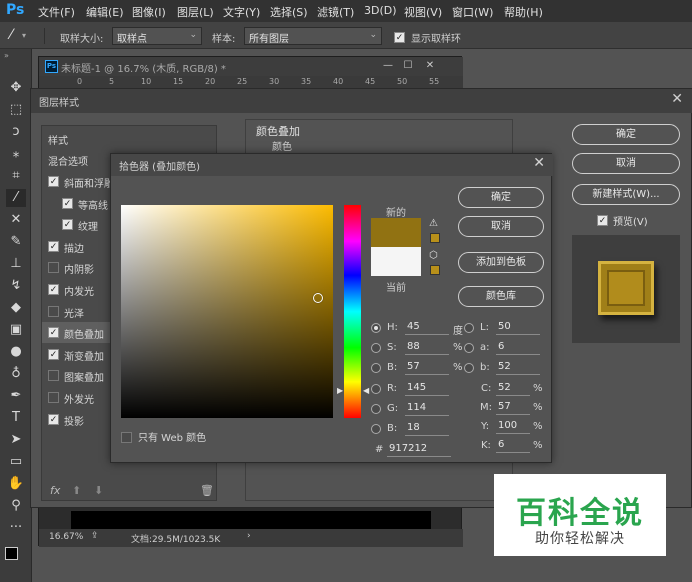 This screenshot has height=582, width=692. Describe the element at coordinates (66, 537) in the screenshot. I see `zoom-level: 16.67%` at that location.